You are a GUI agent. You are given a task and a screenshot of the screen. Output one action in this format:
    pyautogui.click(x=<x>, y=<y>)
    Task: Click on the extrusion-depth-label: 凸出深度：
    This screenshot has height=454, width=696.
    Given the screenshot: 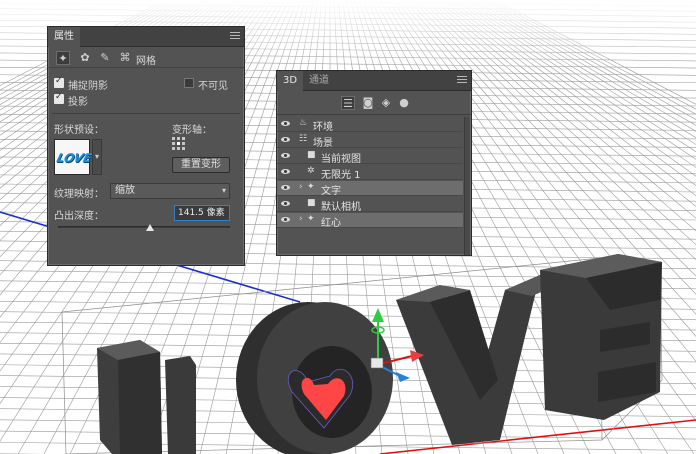 What is the action you would take?
    pyautogui.click(x=79, y=216)
    